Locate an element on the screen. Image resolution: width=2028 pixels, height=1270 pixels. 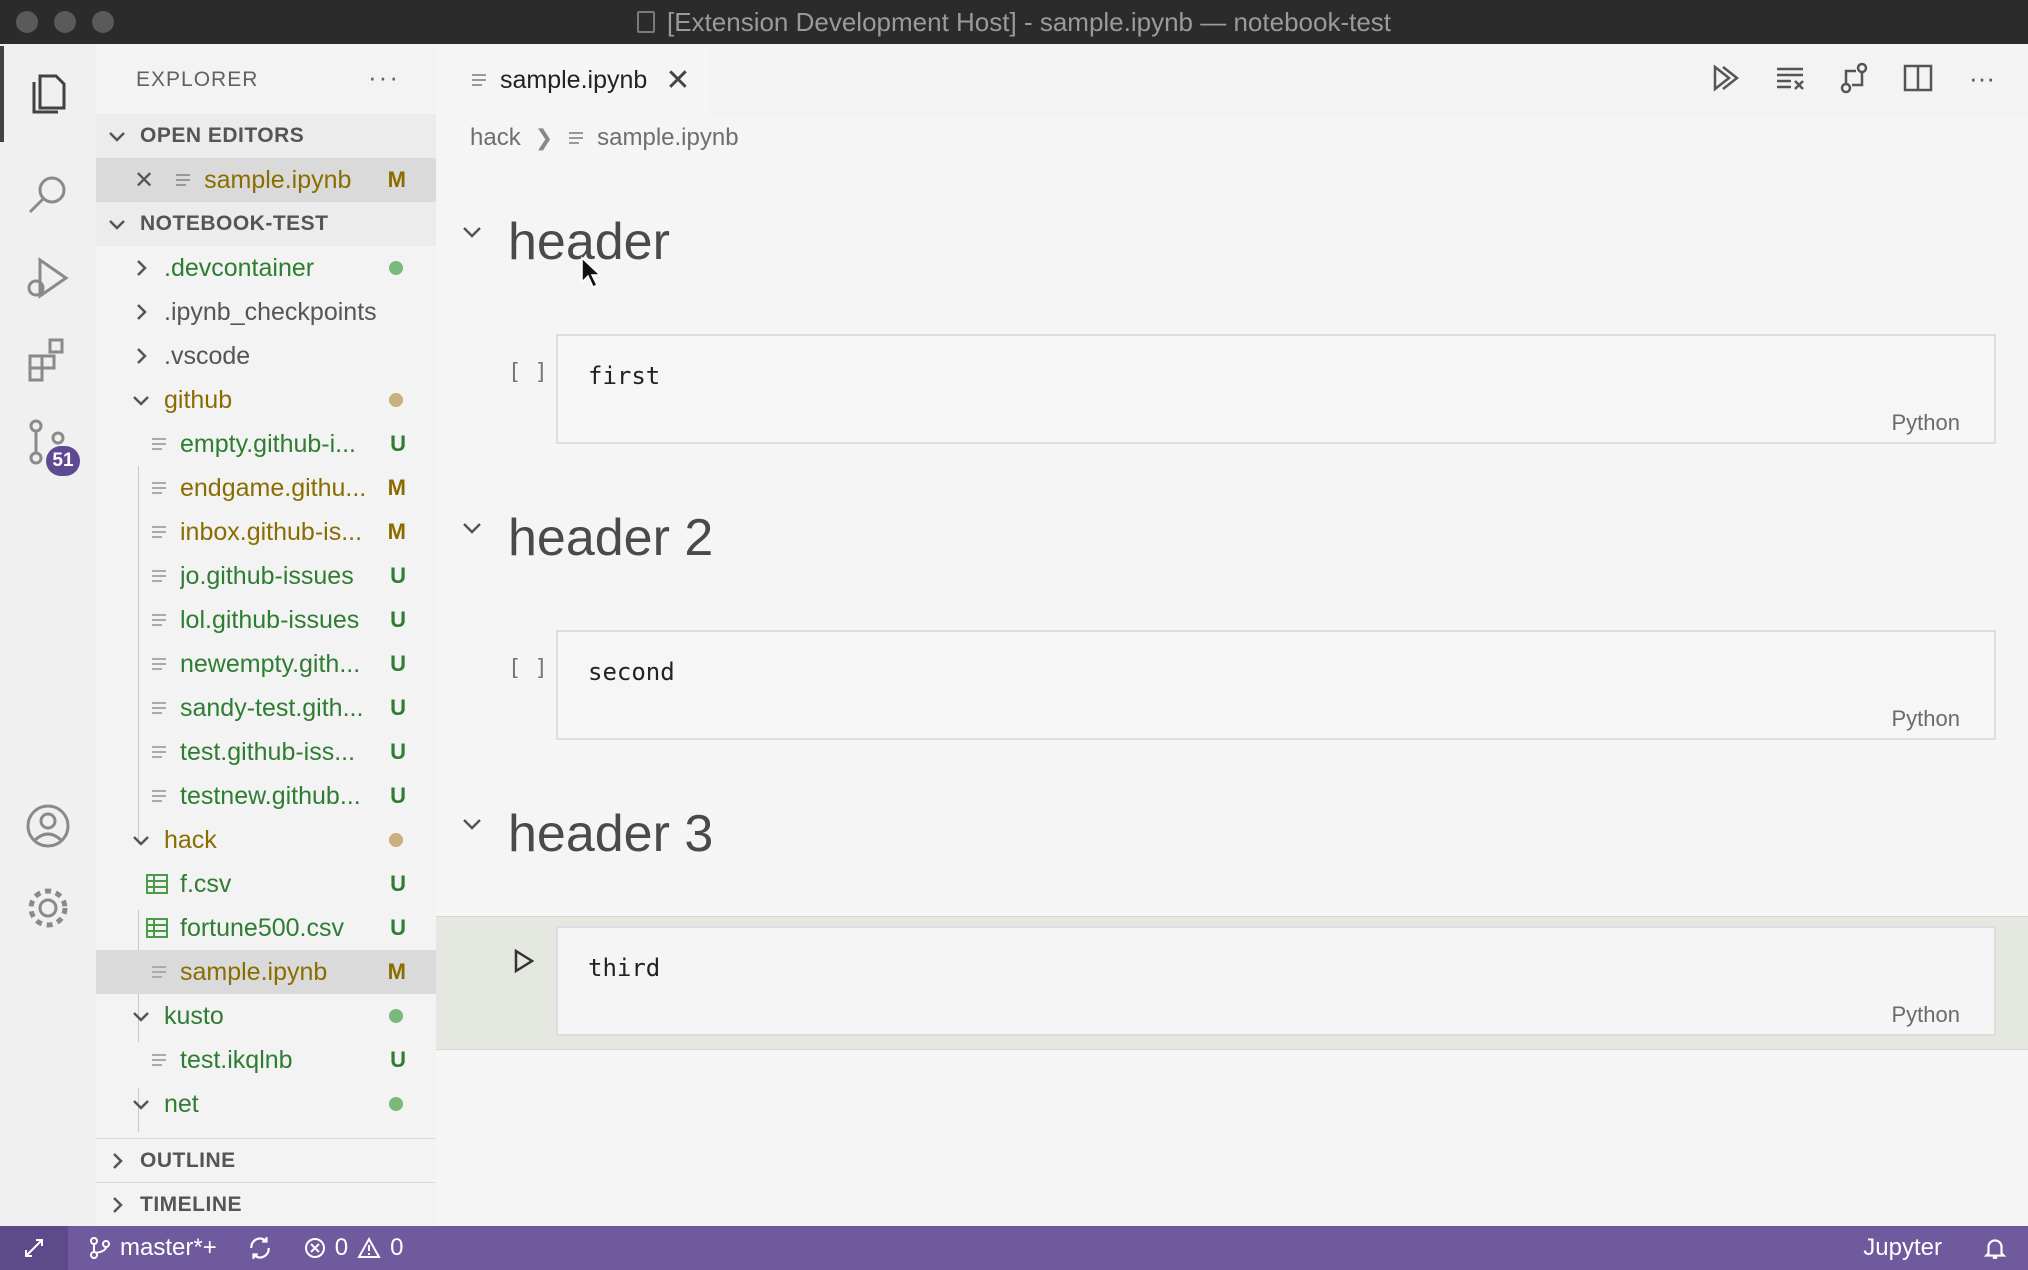
code-cell: third Python is located at coordinates (1276, 981).